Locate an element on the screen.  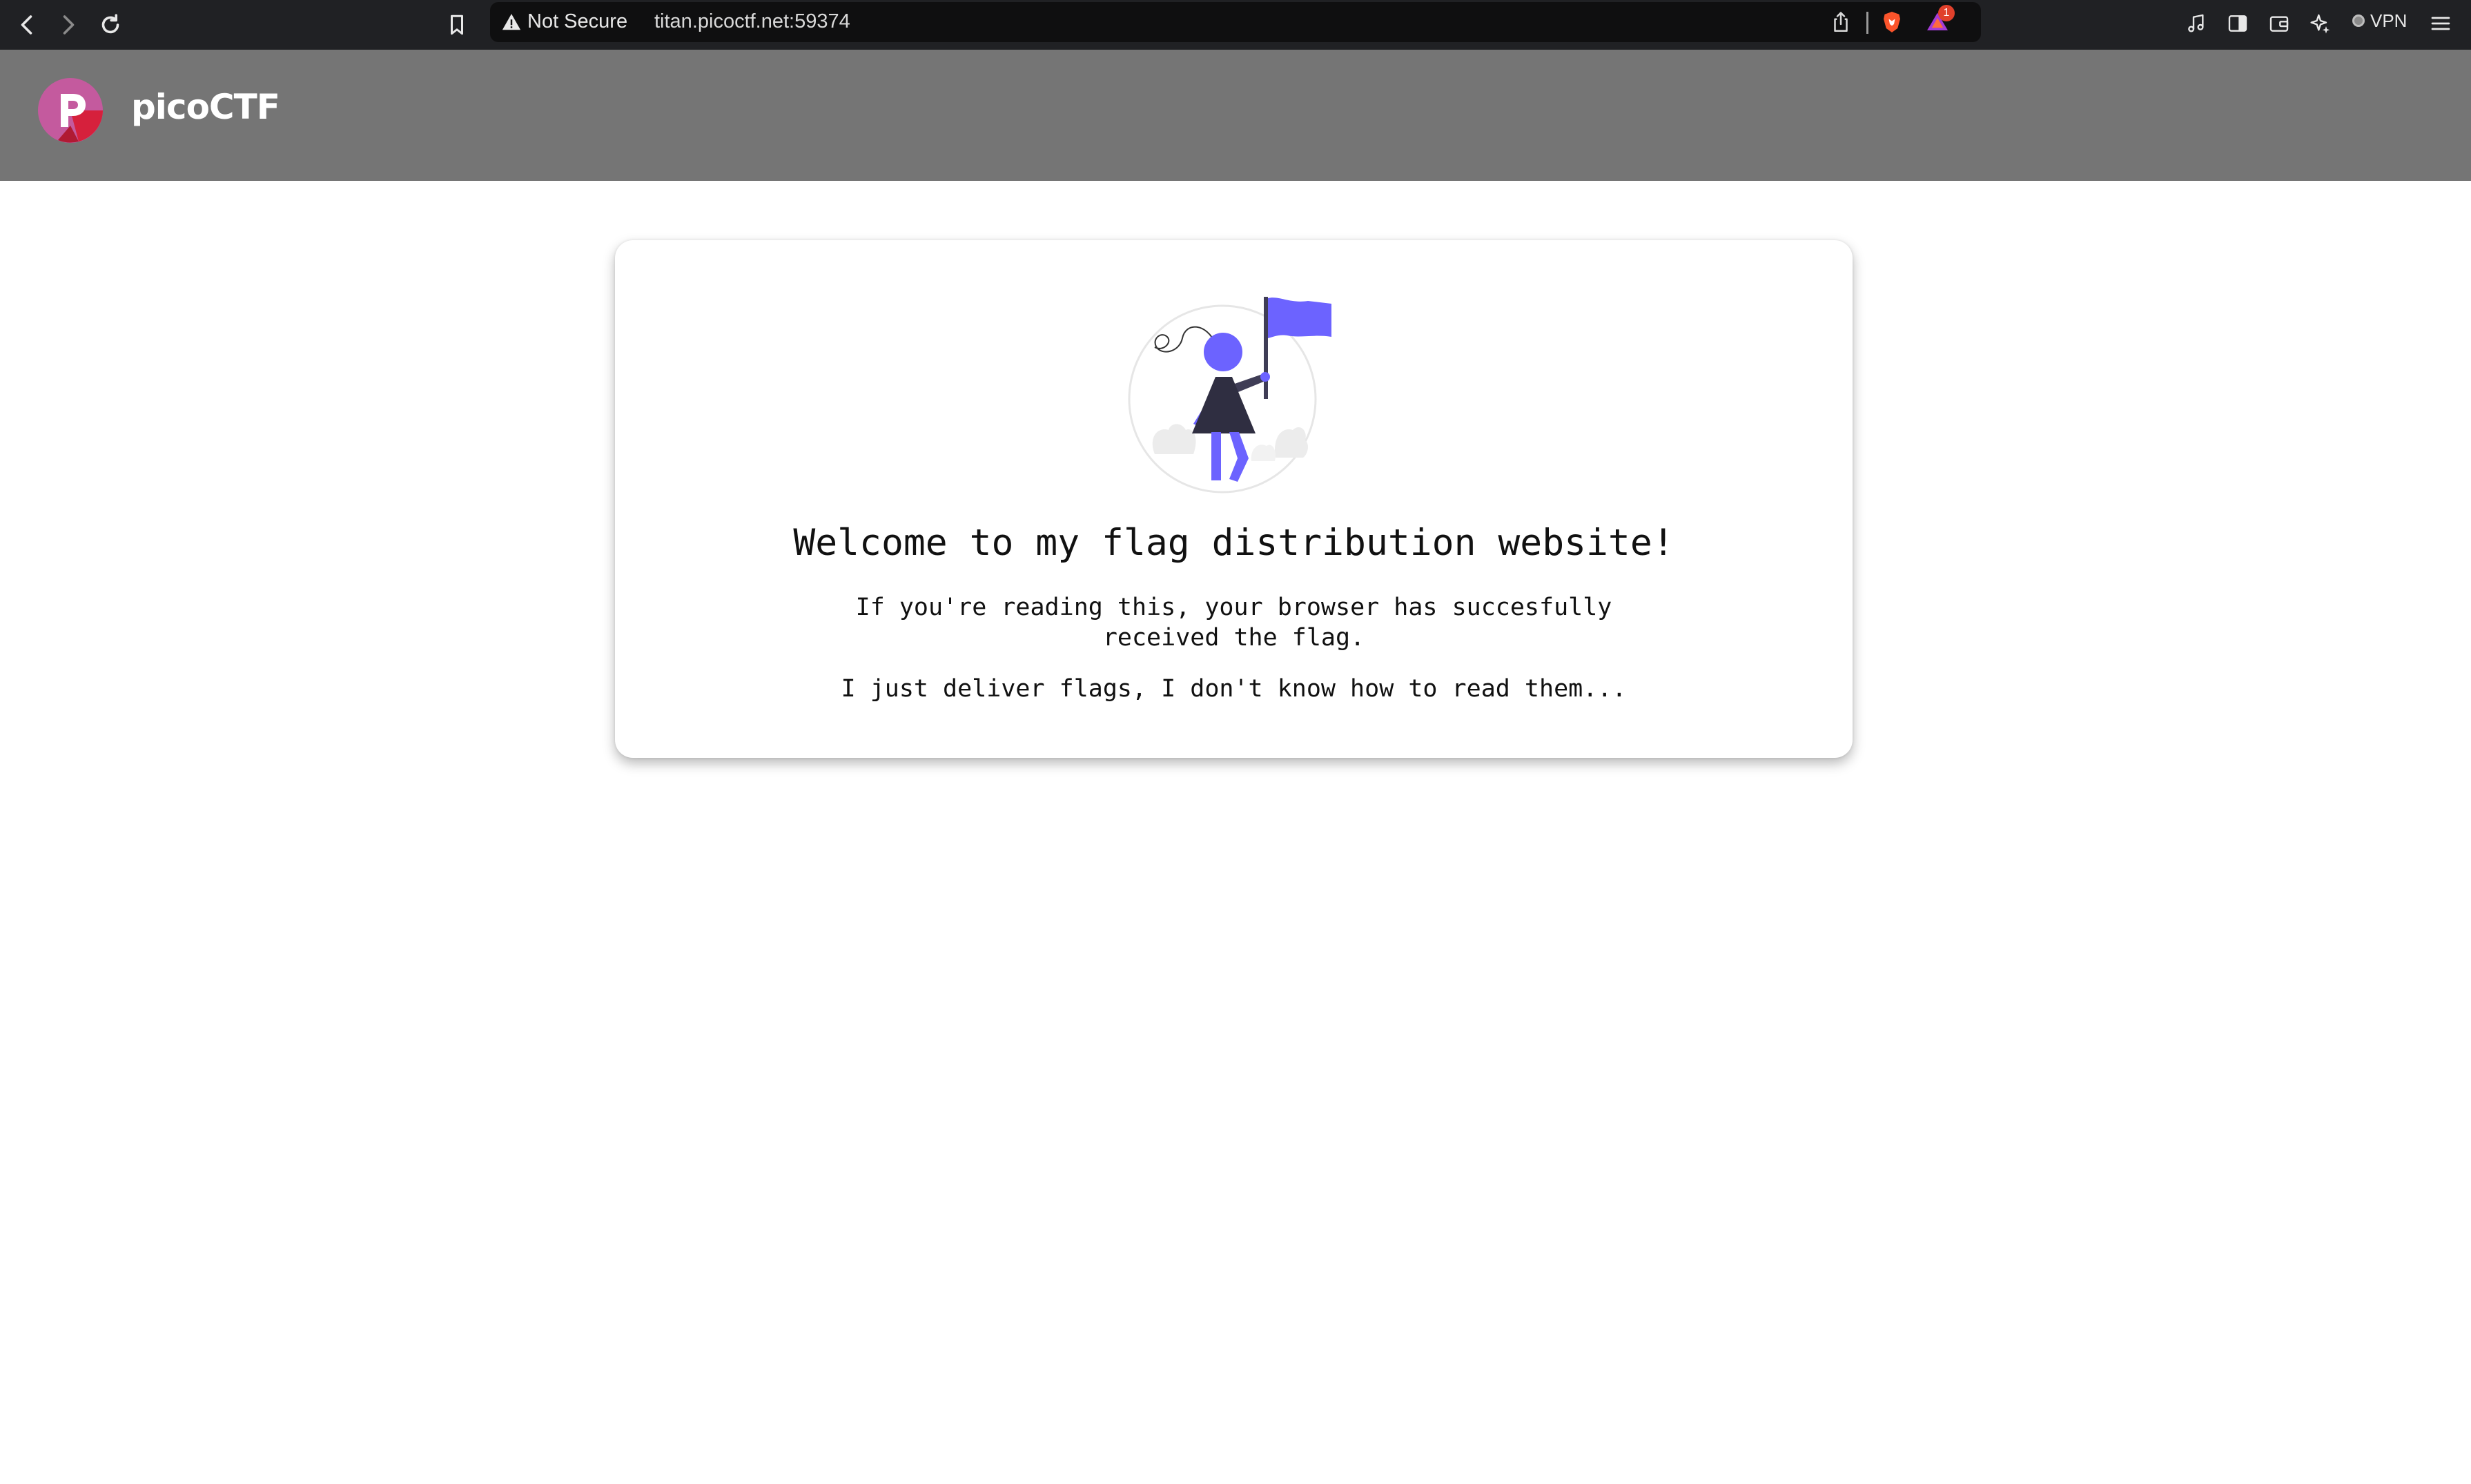
success-message-line-2: received the flag. is located at coordinates (1233, 638).